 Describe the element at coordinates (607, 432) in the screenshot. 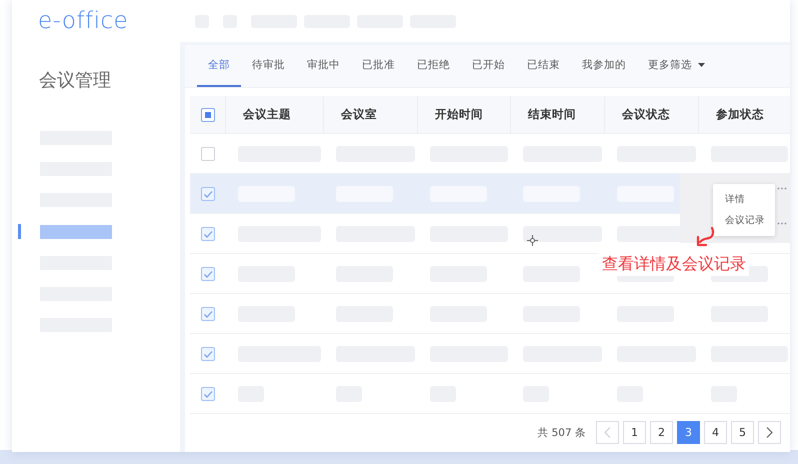

I see `chevron-left-icon` at that location.